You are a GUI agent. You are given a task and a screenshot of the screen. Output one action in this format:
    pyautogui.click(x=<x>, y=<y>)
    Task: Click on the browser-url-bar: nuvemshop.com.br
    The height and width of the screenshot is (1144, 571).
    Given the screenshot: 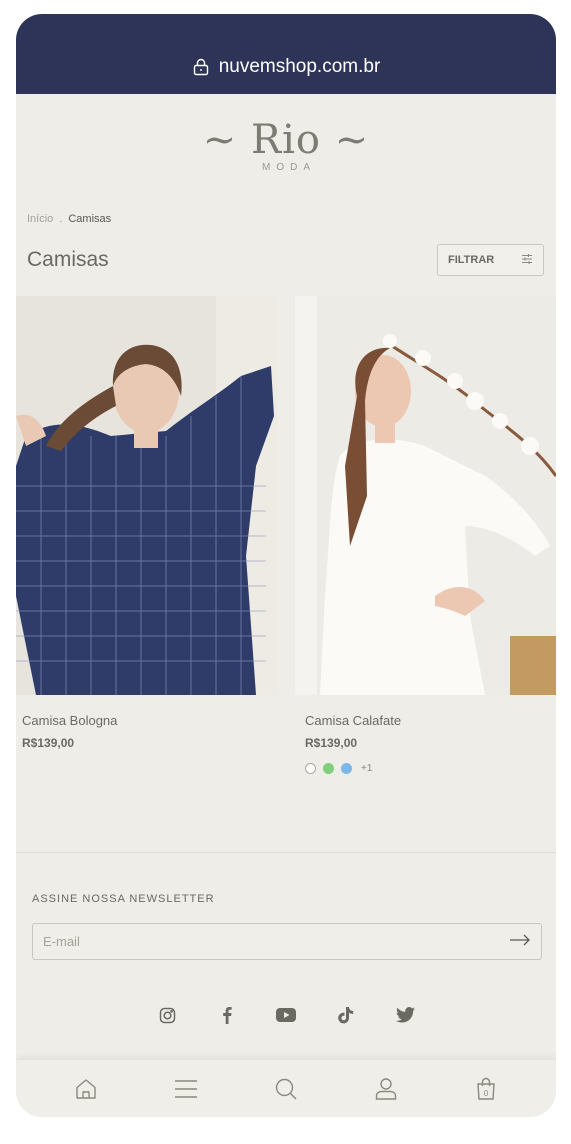 What is the action you would take?
    pyautogui.click(x=286, y=54)
    